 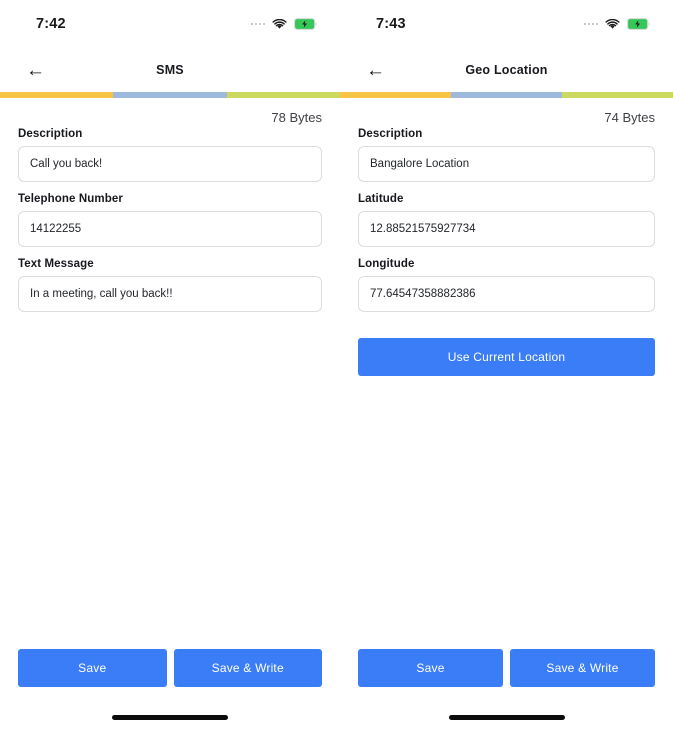 What do you see at coordinates (296, 117) in the screenshot?
I see `bytes-counter: 78 Bytes` at bounding box center [296, 117].